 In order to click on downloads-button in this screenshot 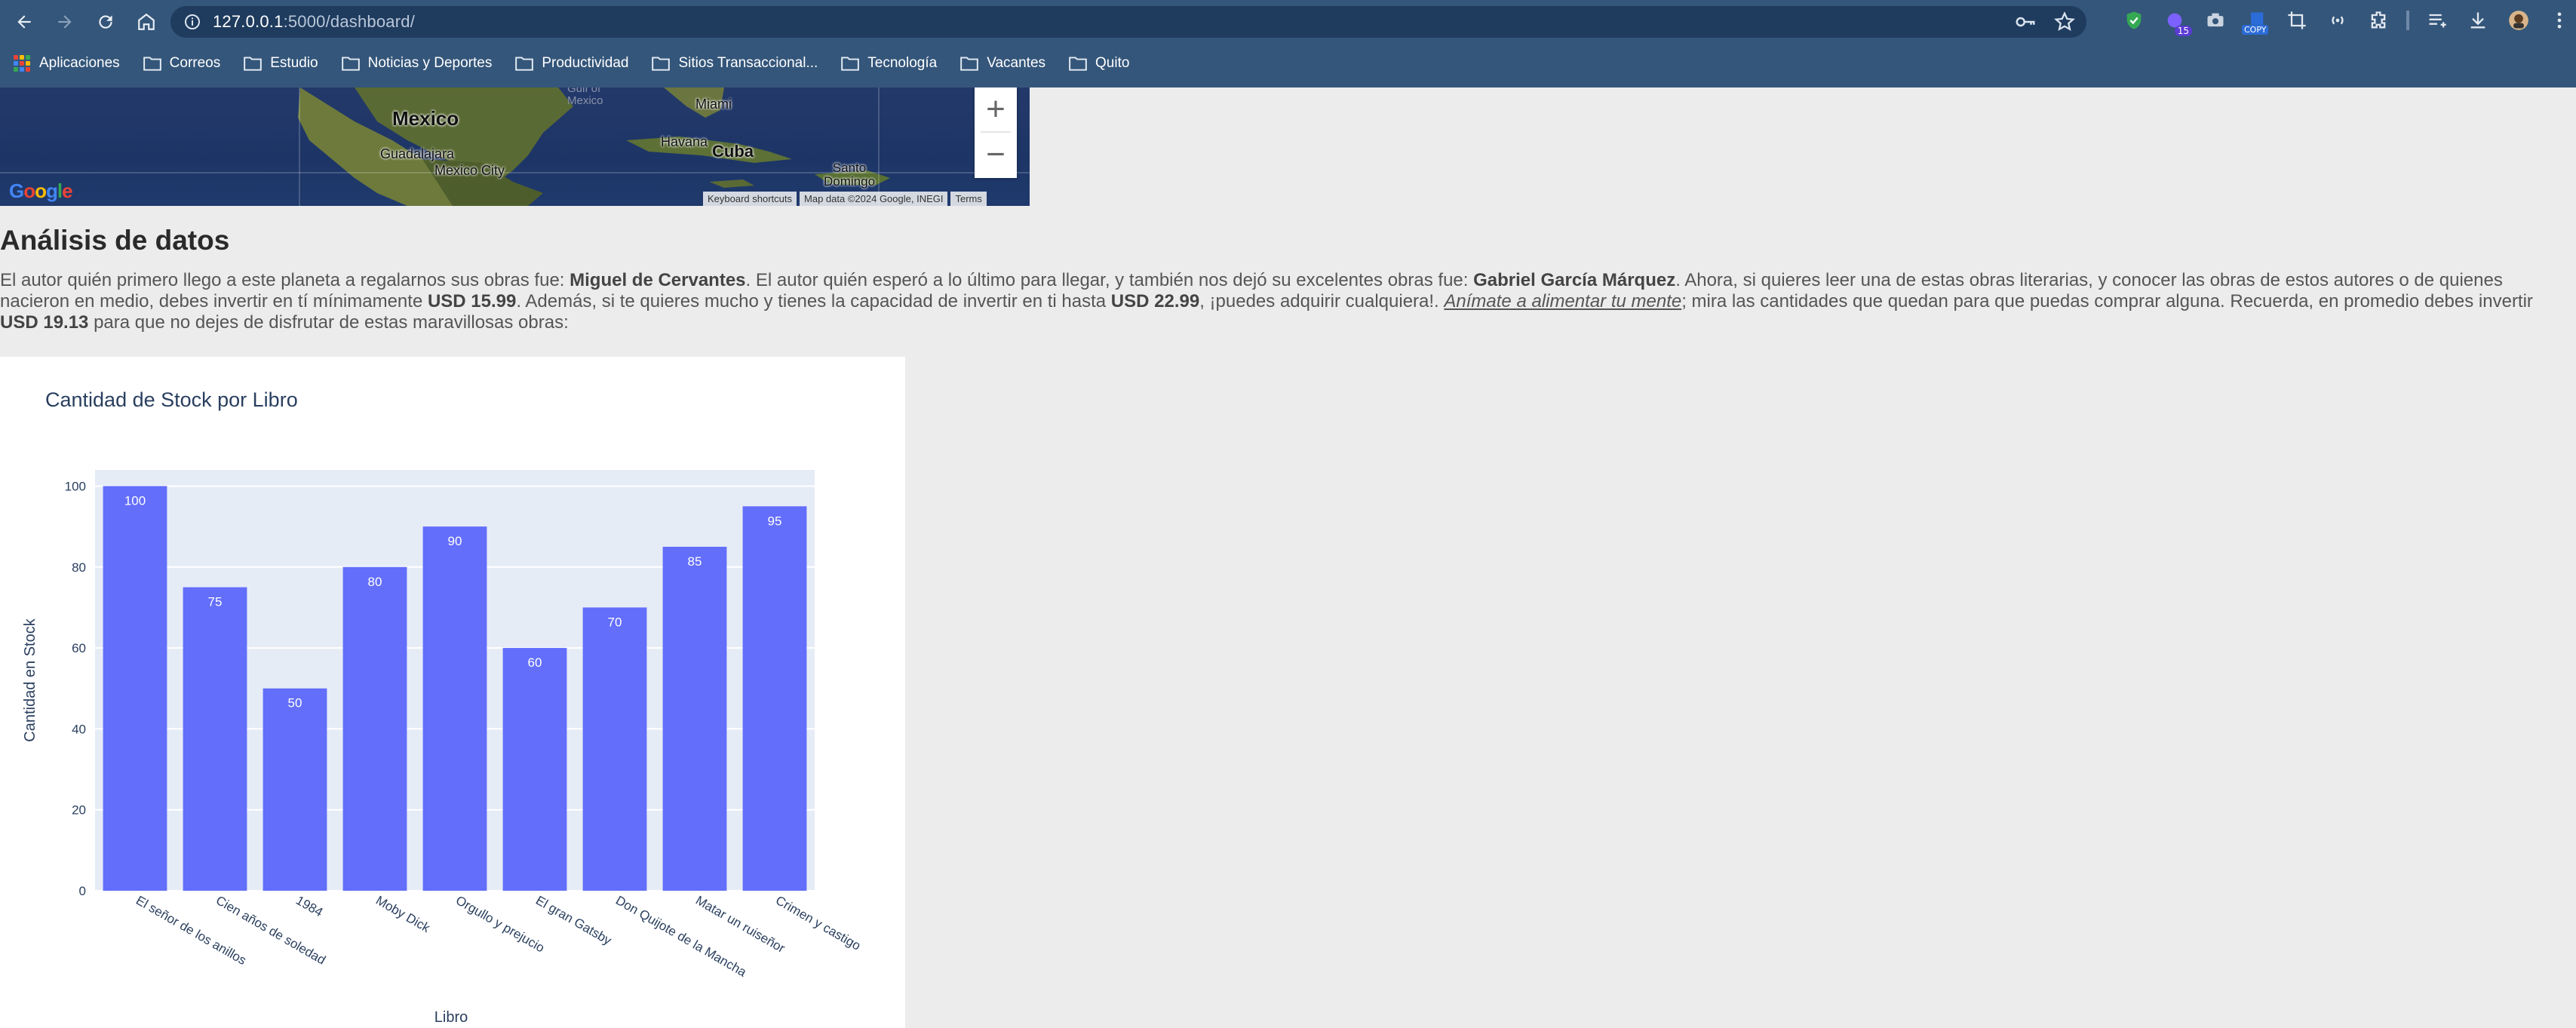, I will do `click(2478, 20)`.